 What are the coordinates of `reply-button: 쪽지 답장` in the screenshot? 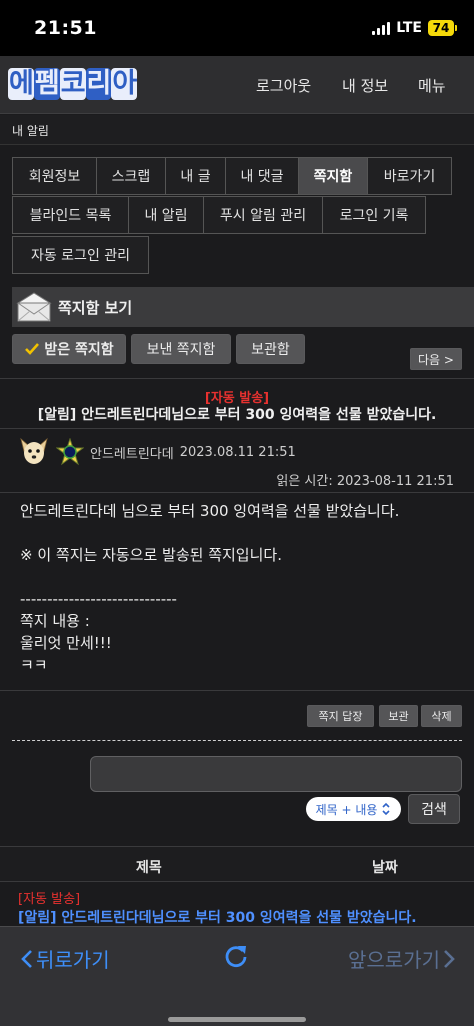 It's located at (340, 716).